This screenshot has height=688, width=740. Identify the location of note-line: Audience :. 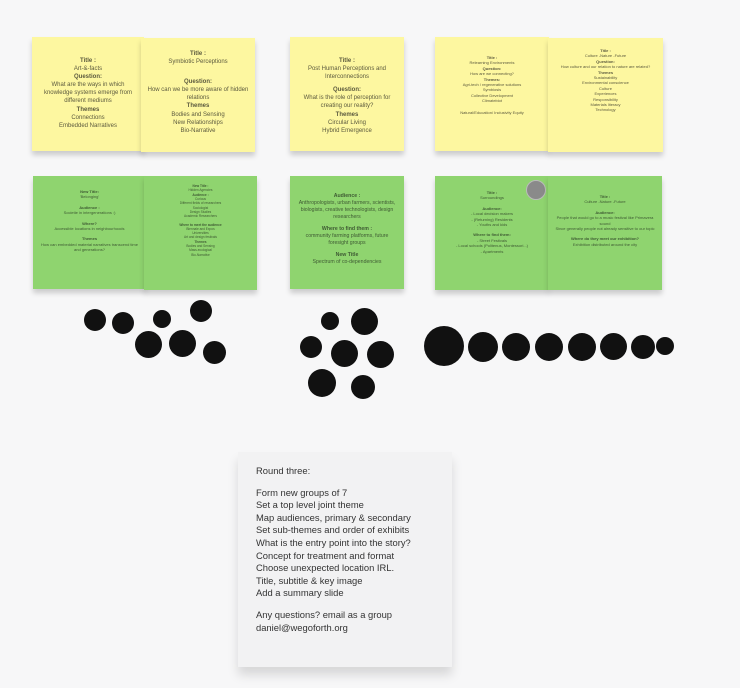
(347, 196).